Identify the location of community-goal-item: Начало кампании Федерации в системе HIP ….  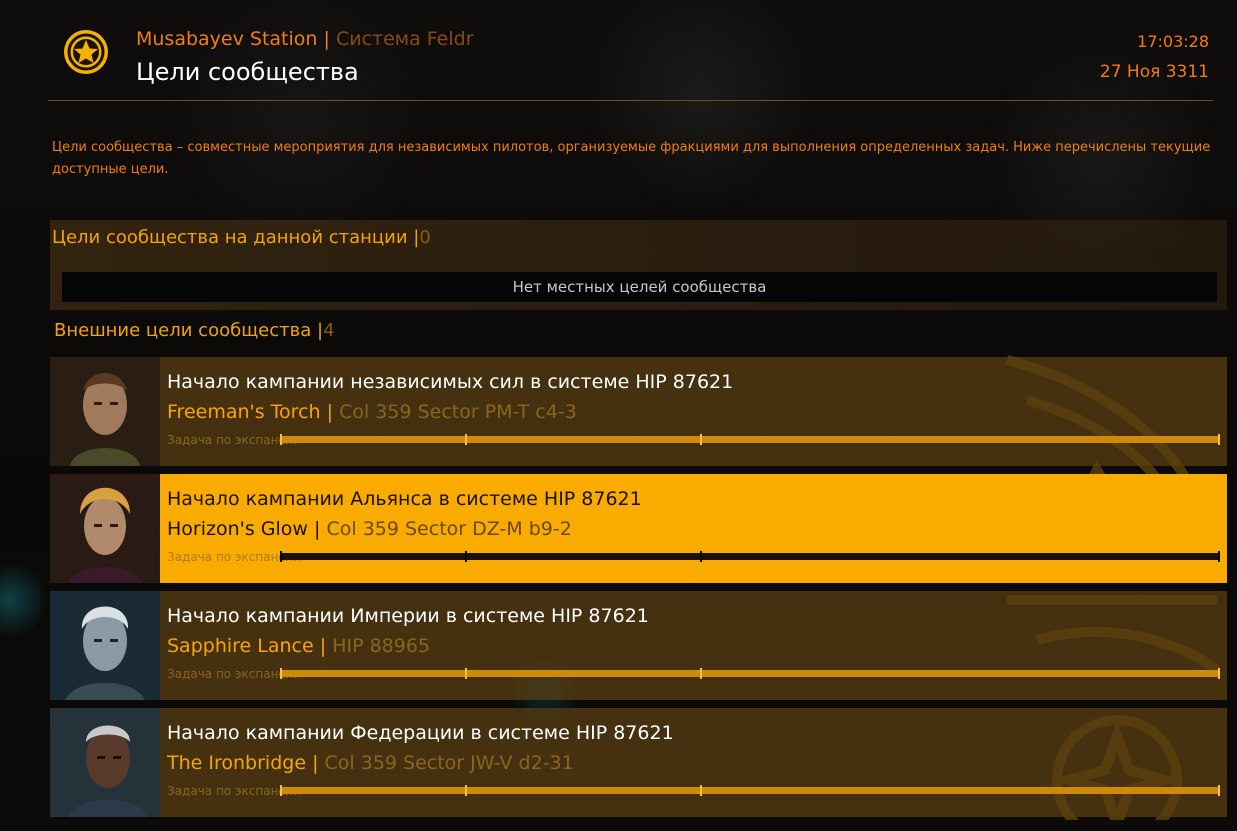
(638, 762).